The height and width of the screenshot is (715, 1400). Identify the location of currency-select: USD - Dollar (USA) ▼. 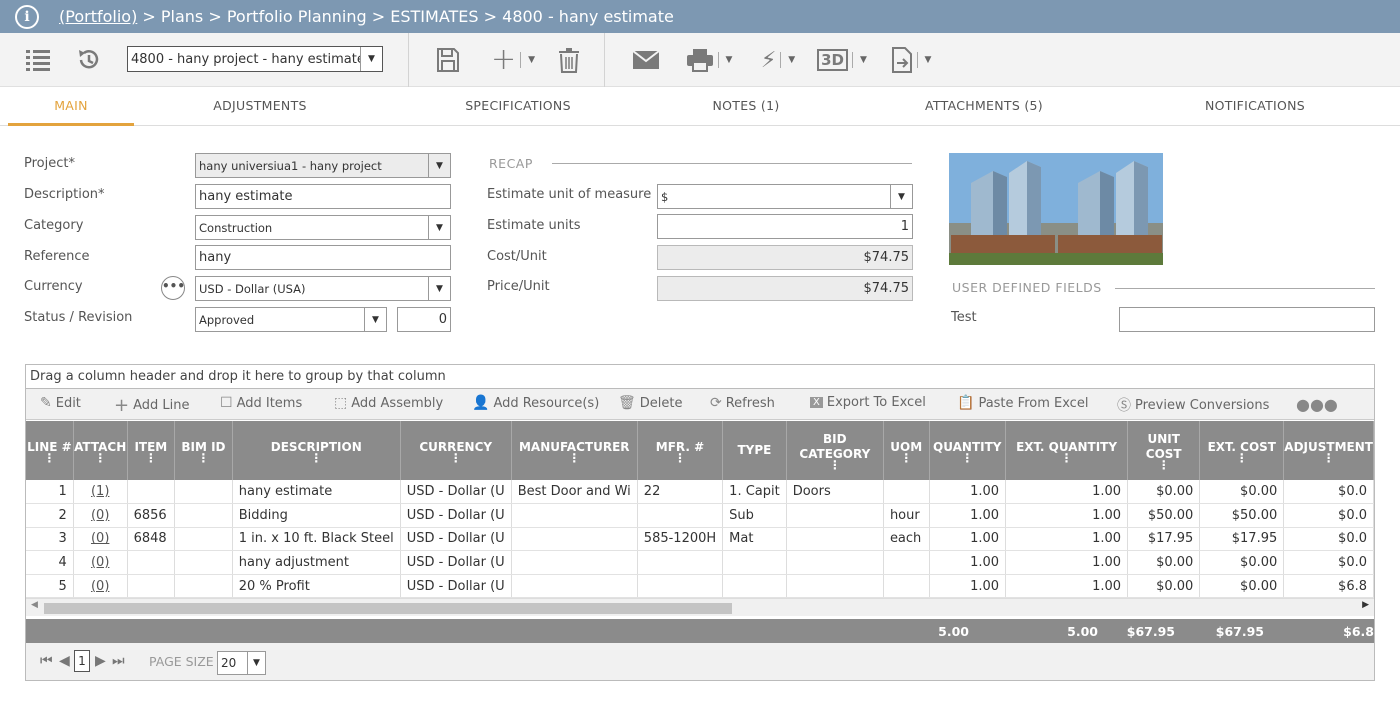
(323, 288).